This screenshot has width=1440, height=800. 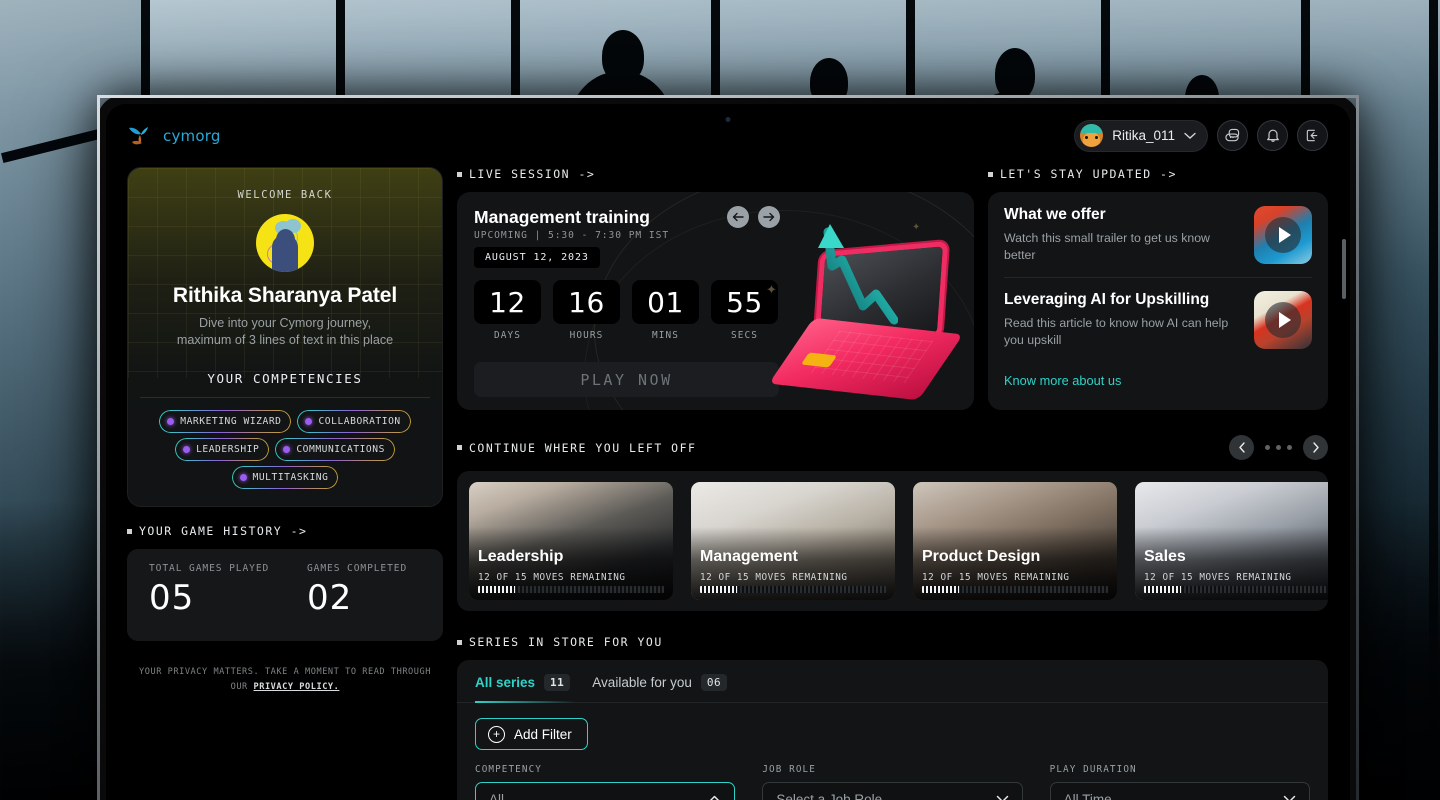 I want to click on carousel-next-button, so click(x=1315, y=447).